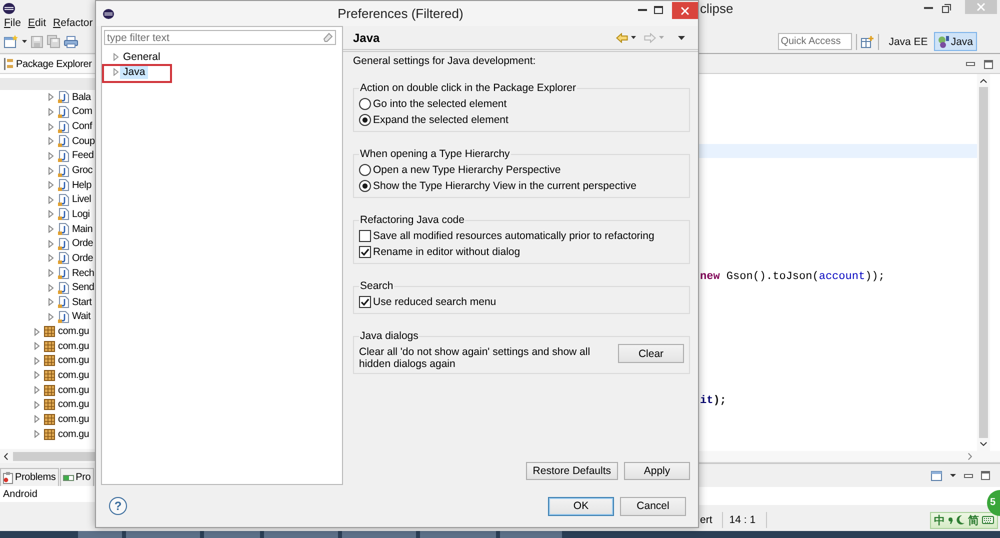 The image size is (1000, 538). Describe the element at coordinates (220, 37) in the screenshot. I see `filter-field: type filter text` at that location.